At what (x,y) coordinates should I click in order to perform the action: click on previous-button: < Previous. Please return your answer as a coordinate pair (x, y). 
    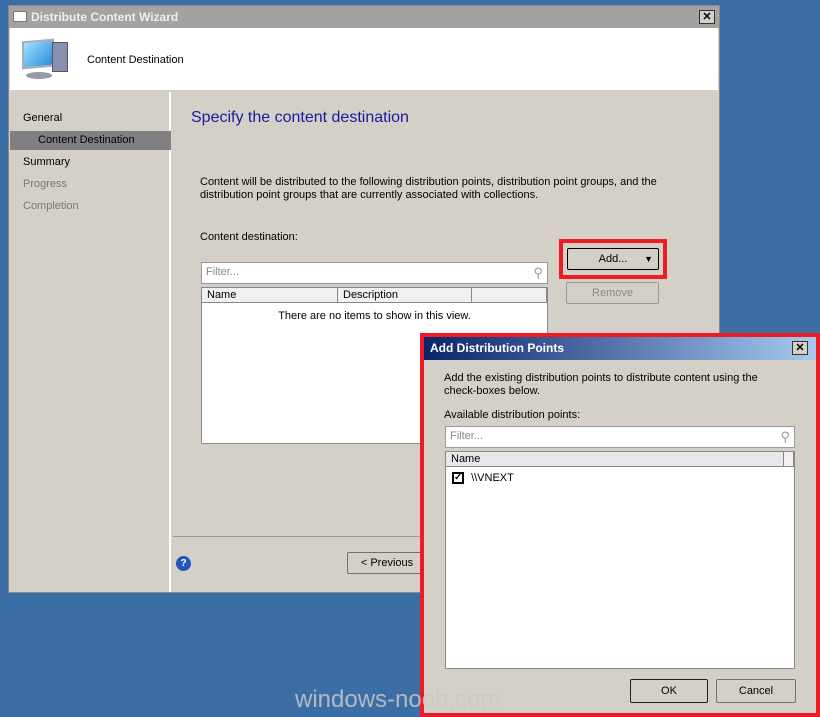
    Looking at the image, I should click on (387, 563).